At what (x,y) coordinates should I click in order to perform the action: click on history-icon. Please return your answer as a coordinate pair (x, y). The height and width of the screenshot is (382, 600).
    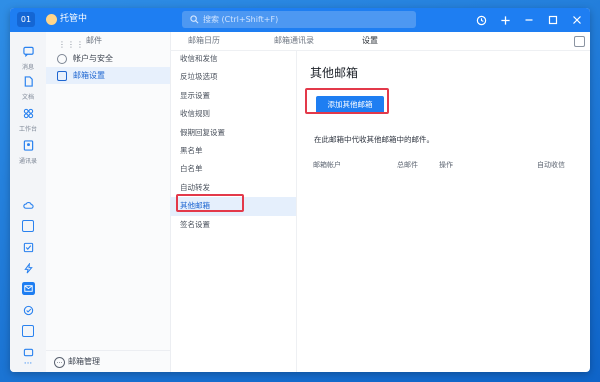
    Looking at the image, I should click on (481, 20).